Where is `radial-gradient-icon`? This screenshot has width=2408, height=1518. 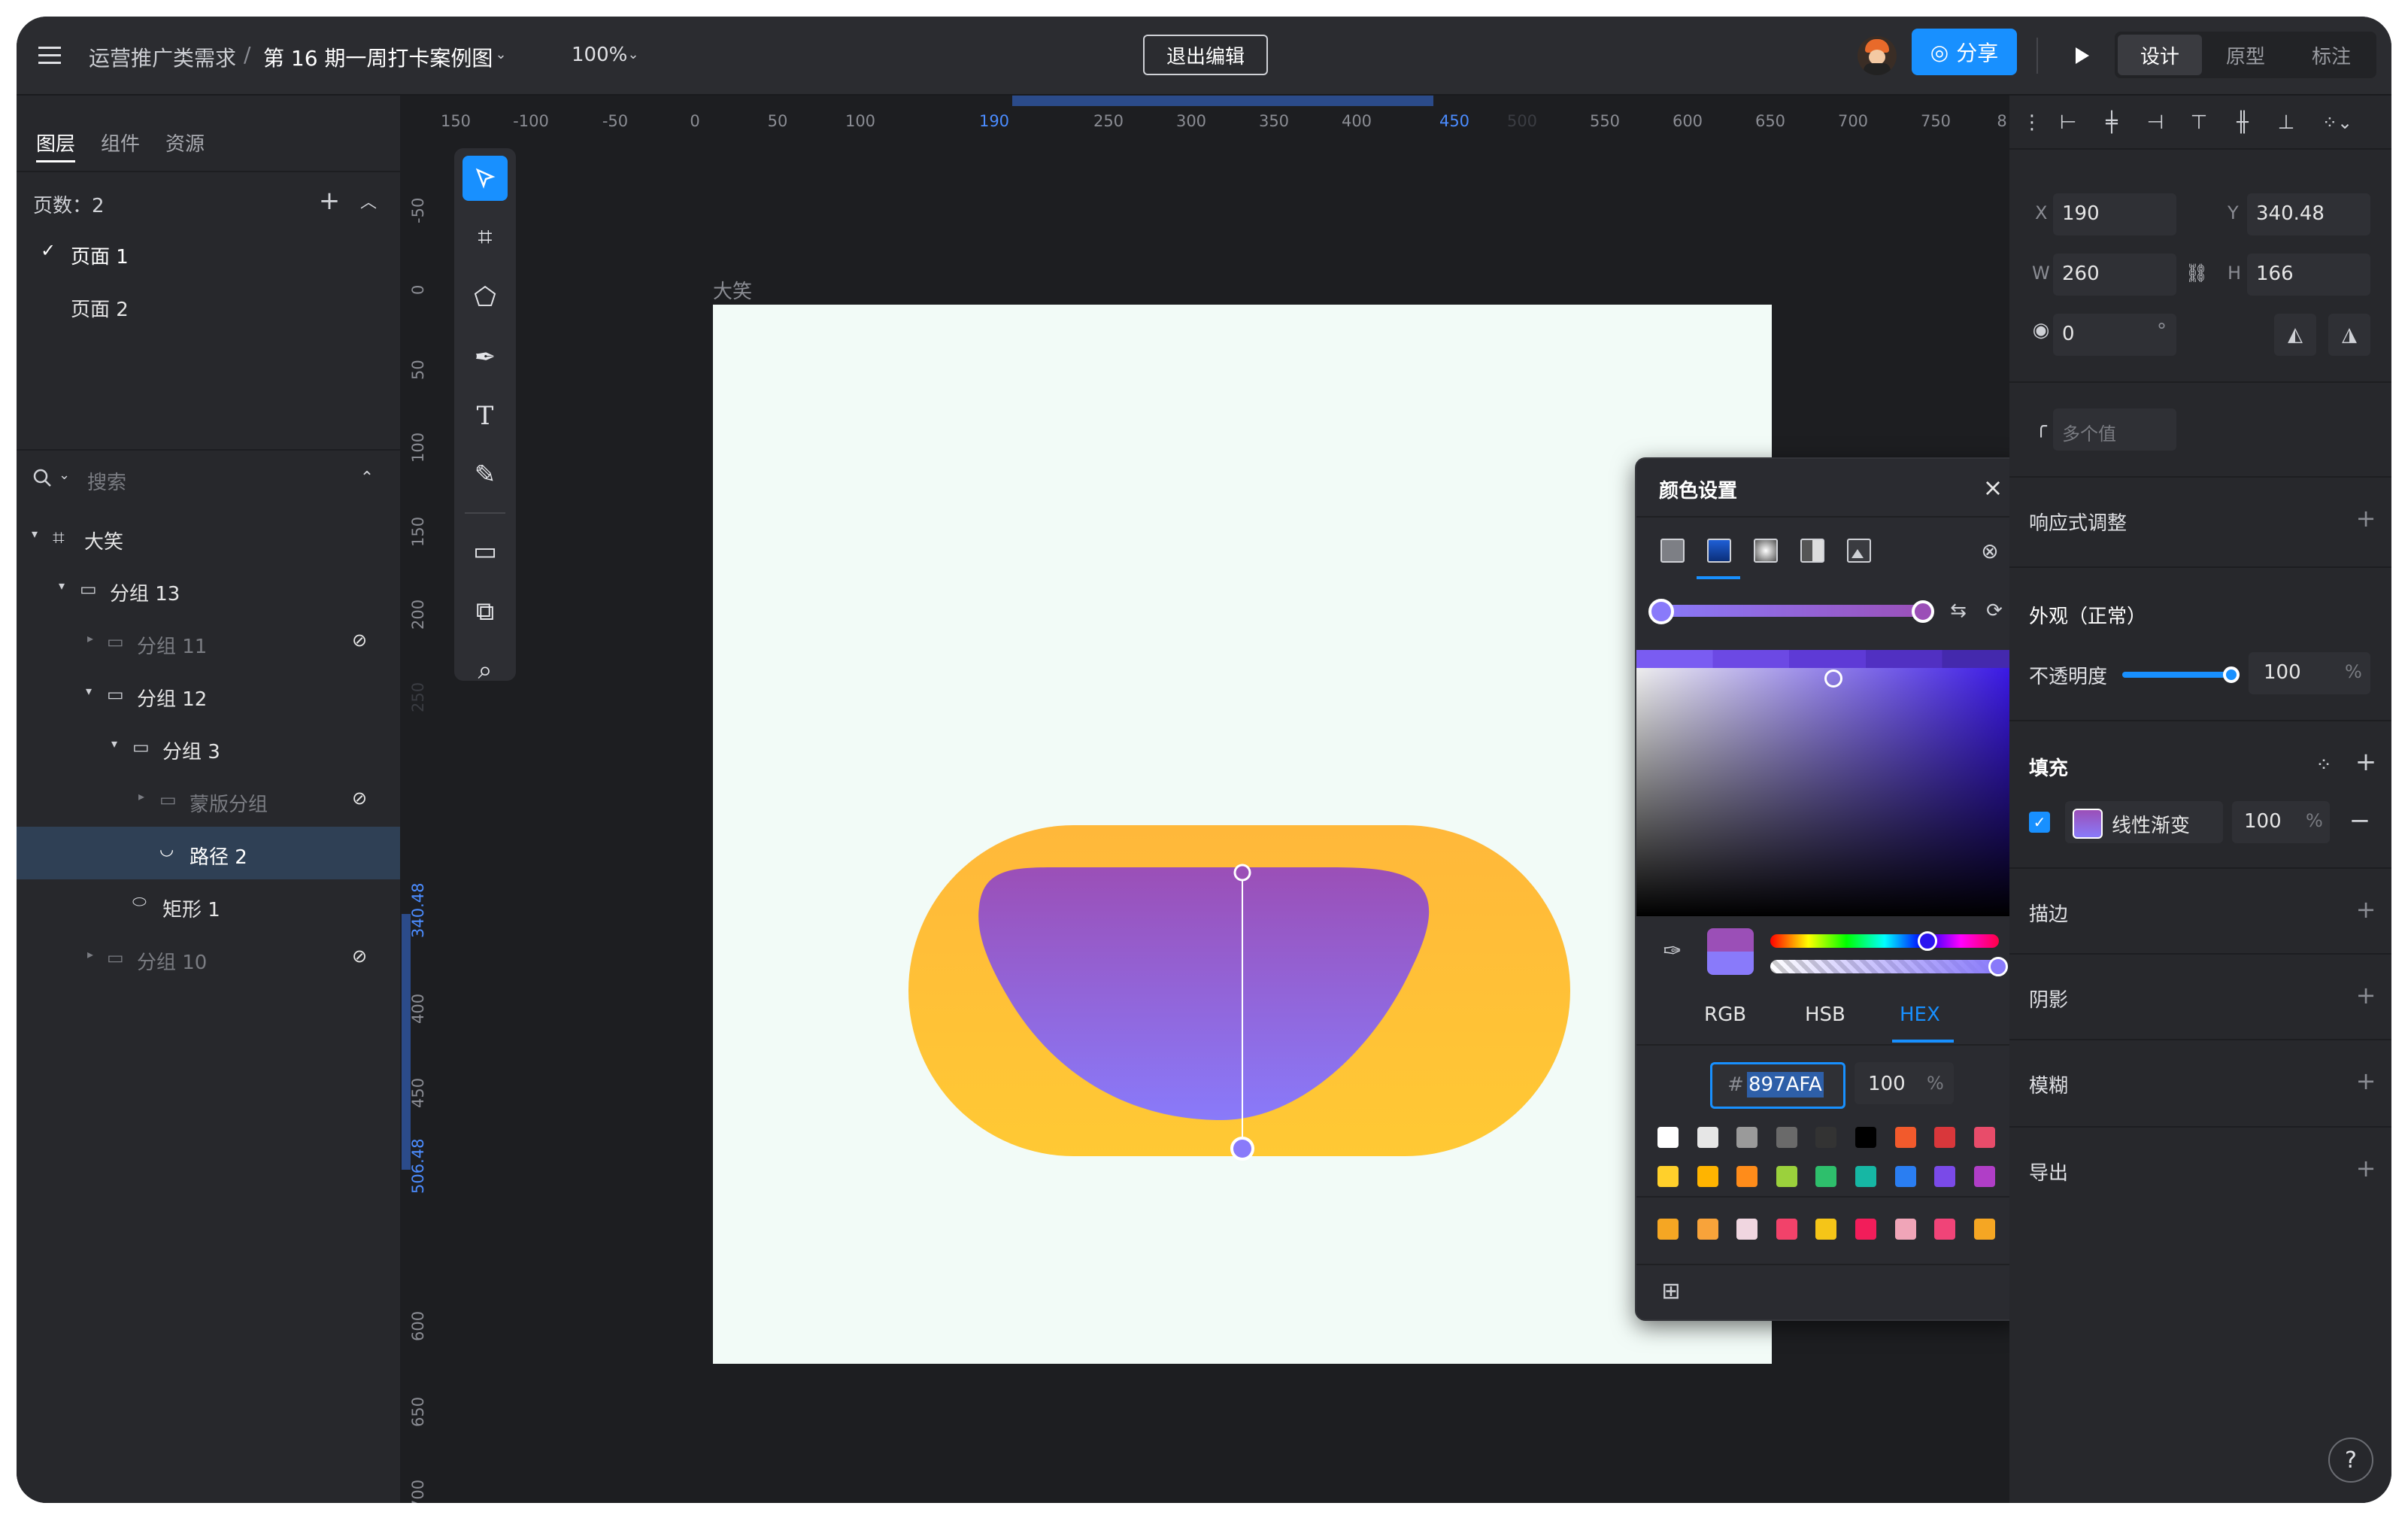
radial-gradient-icon is located at coordinates (1766, 551).